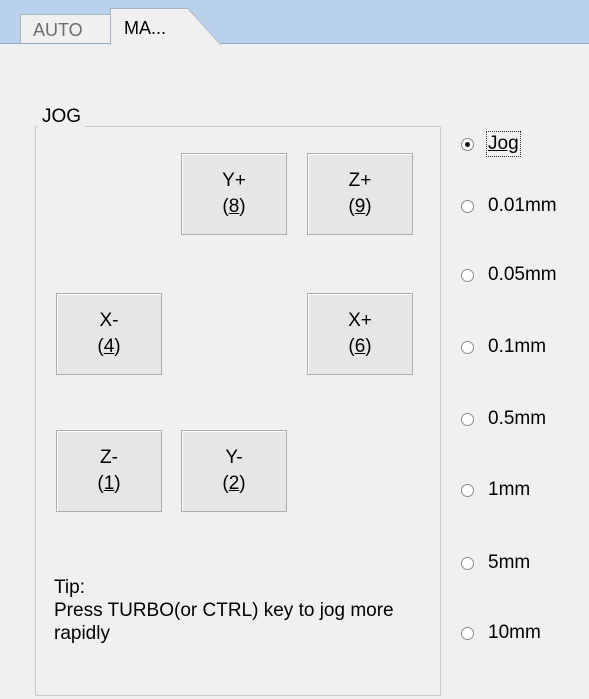 This screenshot has height=699, width=589. What do you see at coordinates (503, 144) in the screenshot?
I see `step-radio-label: Jog` at bounding box center [503, 144].